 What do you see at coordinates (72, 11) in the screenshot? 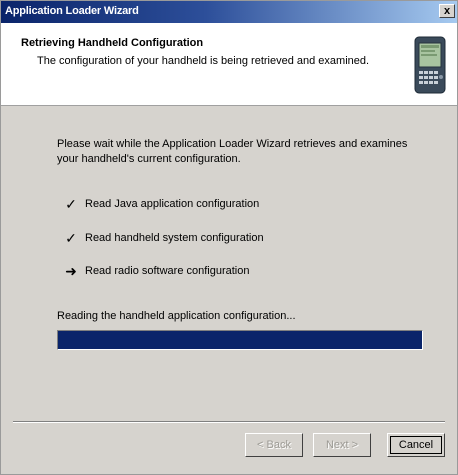
I see `window-title: Application Loader Wizard` at bounding box center [72, 11].